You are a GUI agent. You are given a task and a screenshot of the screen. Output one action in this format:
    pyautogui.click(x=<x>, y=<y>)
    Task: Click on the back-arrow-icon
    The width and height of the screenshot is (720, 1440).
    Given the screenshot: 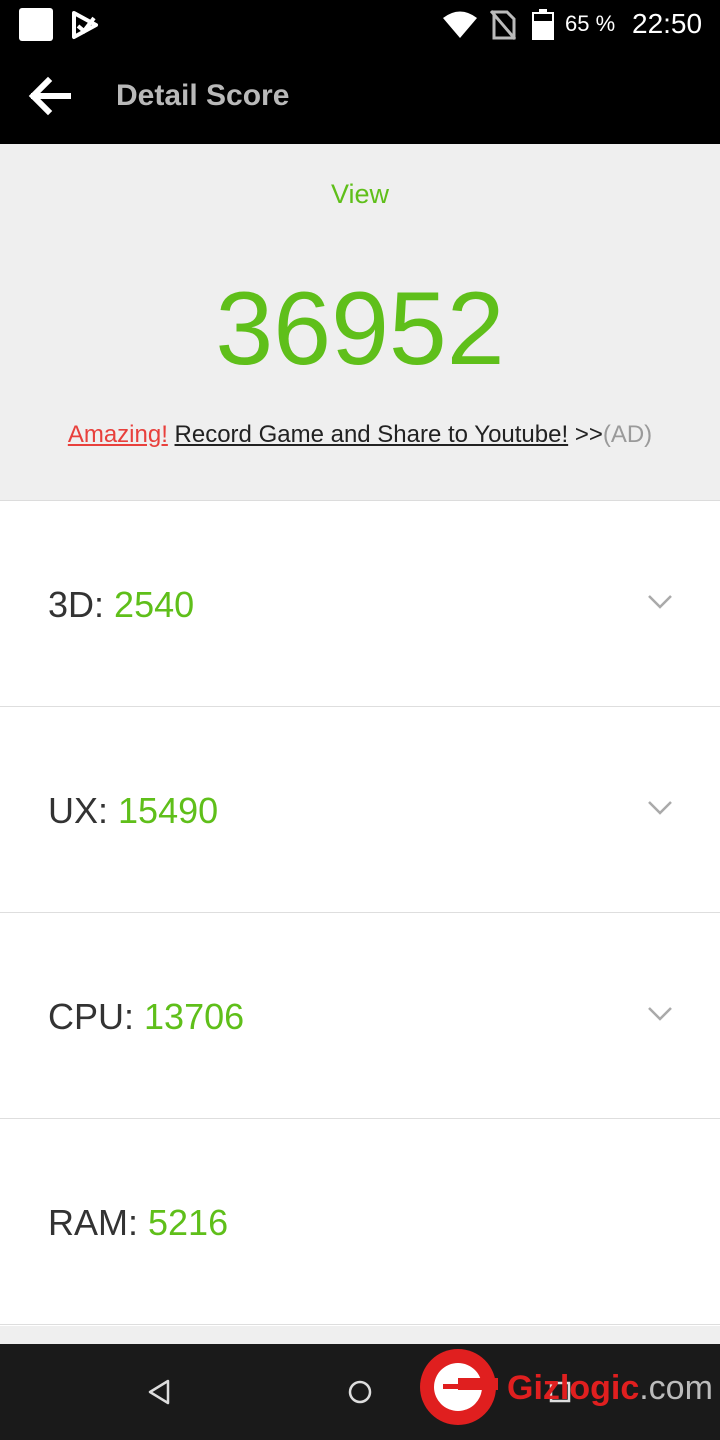 What is the action you would take?
    pyautogui.click(x=50, y=96)
    